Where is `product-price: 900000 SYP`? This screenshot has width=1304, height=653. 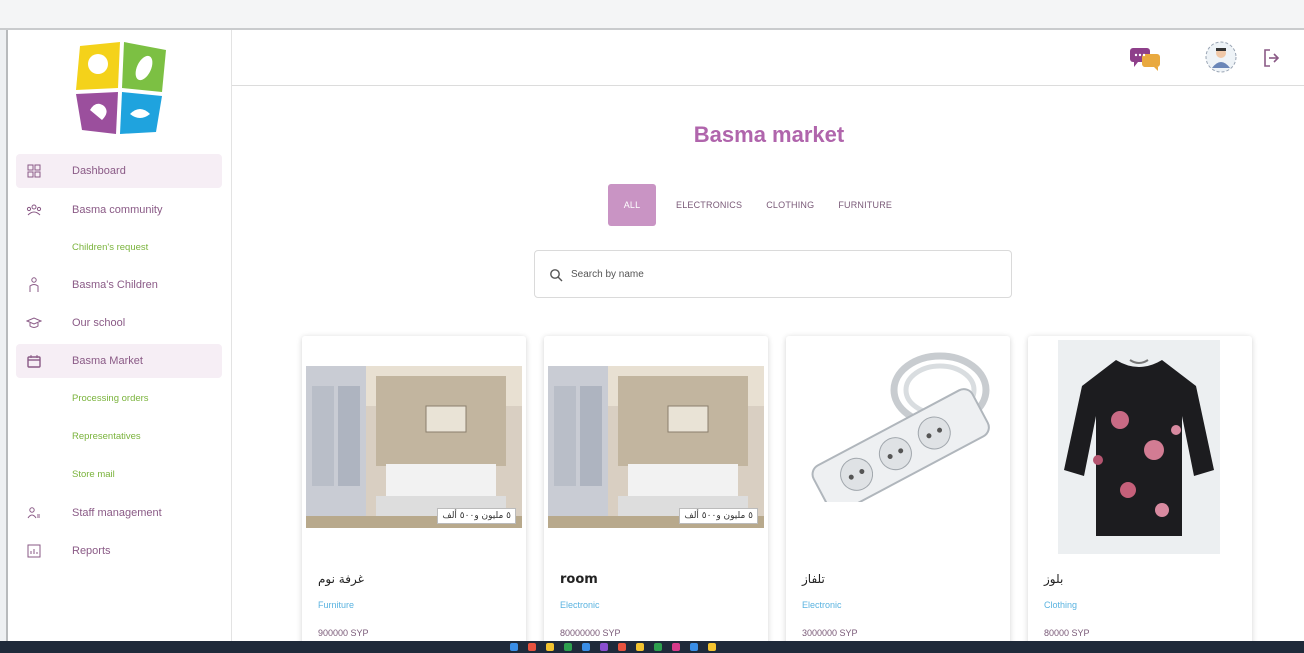 product-price: 900000 SYP is located at coordinates (343, 633).